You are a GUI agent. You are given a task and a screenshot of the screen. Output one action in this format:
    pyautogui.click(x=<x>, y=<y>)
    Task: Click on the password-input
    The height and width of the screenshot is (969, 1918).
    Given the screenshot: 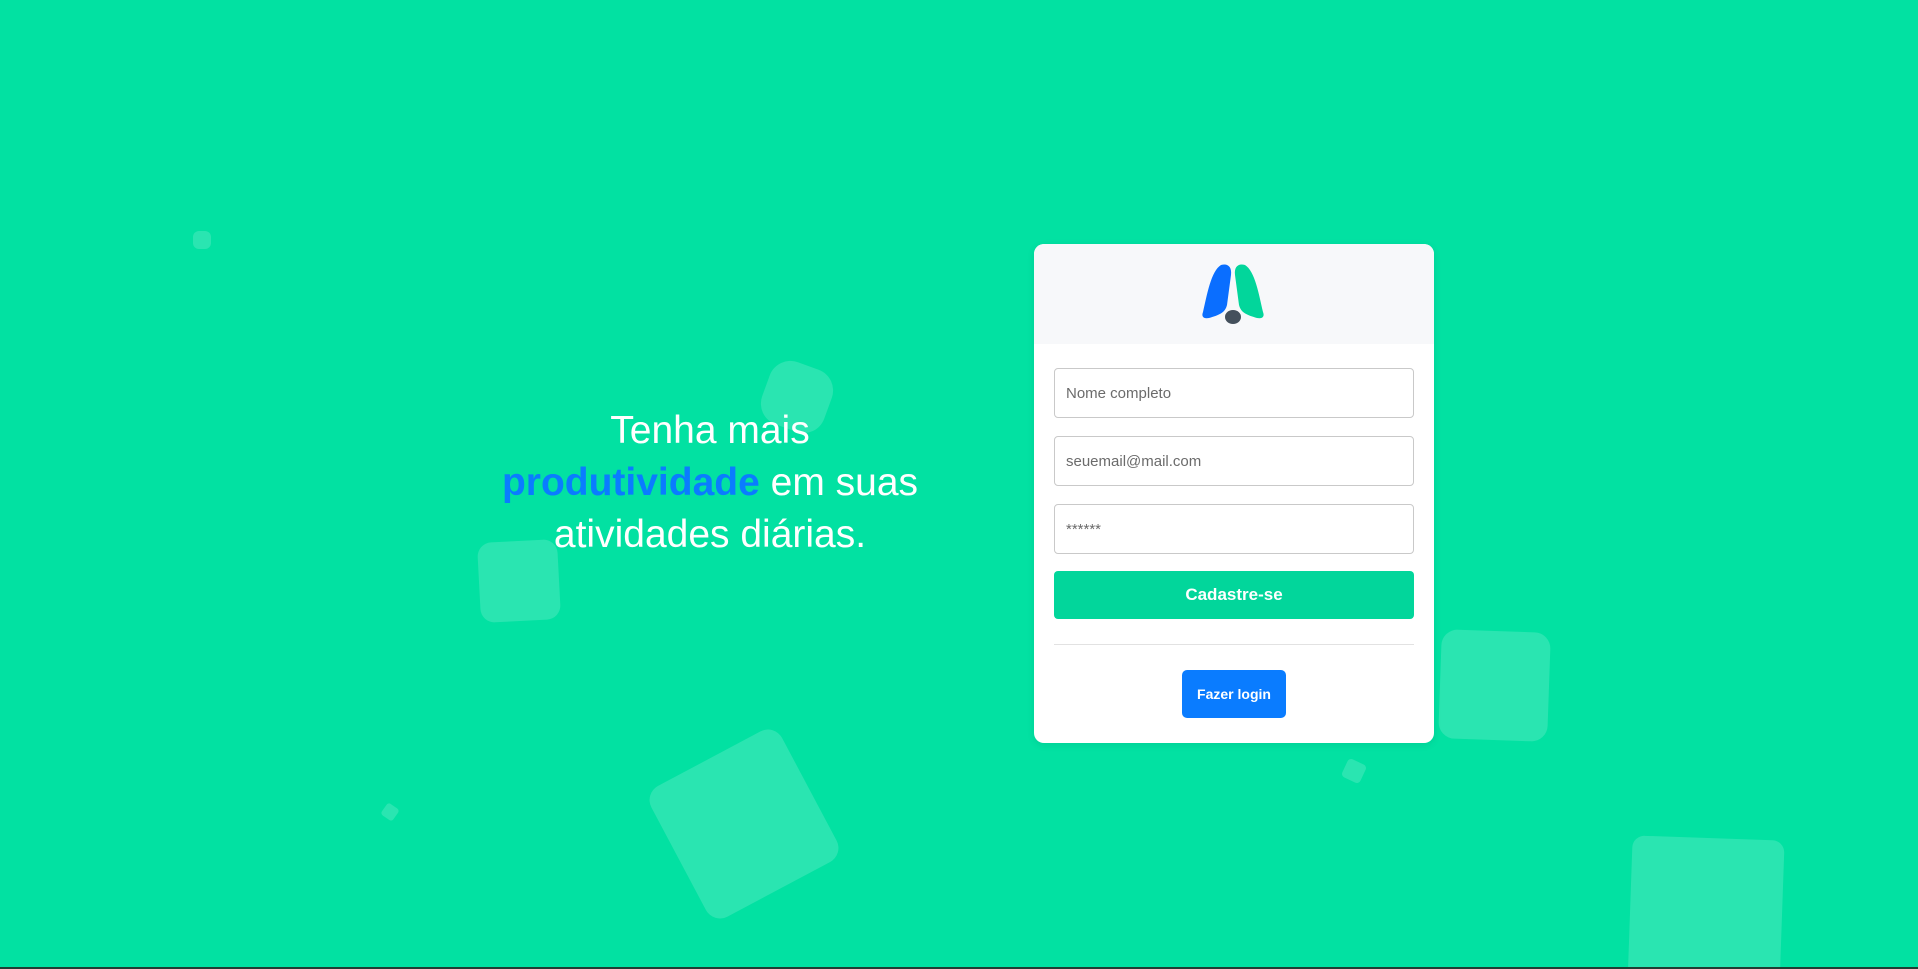 What is the action you would take?
    pyautogui.click(x=1234, y=529)
    